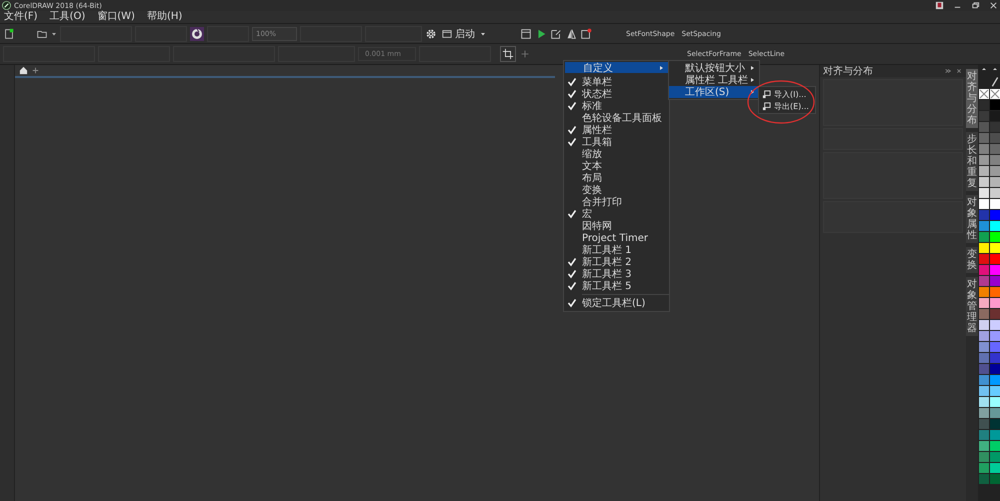  I want to click on docker-tab: 对象管理器, so click(972, 306).